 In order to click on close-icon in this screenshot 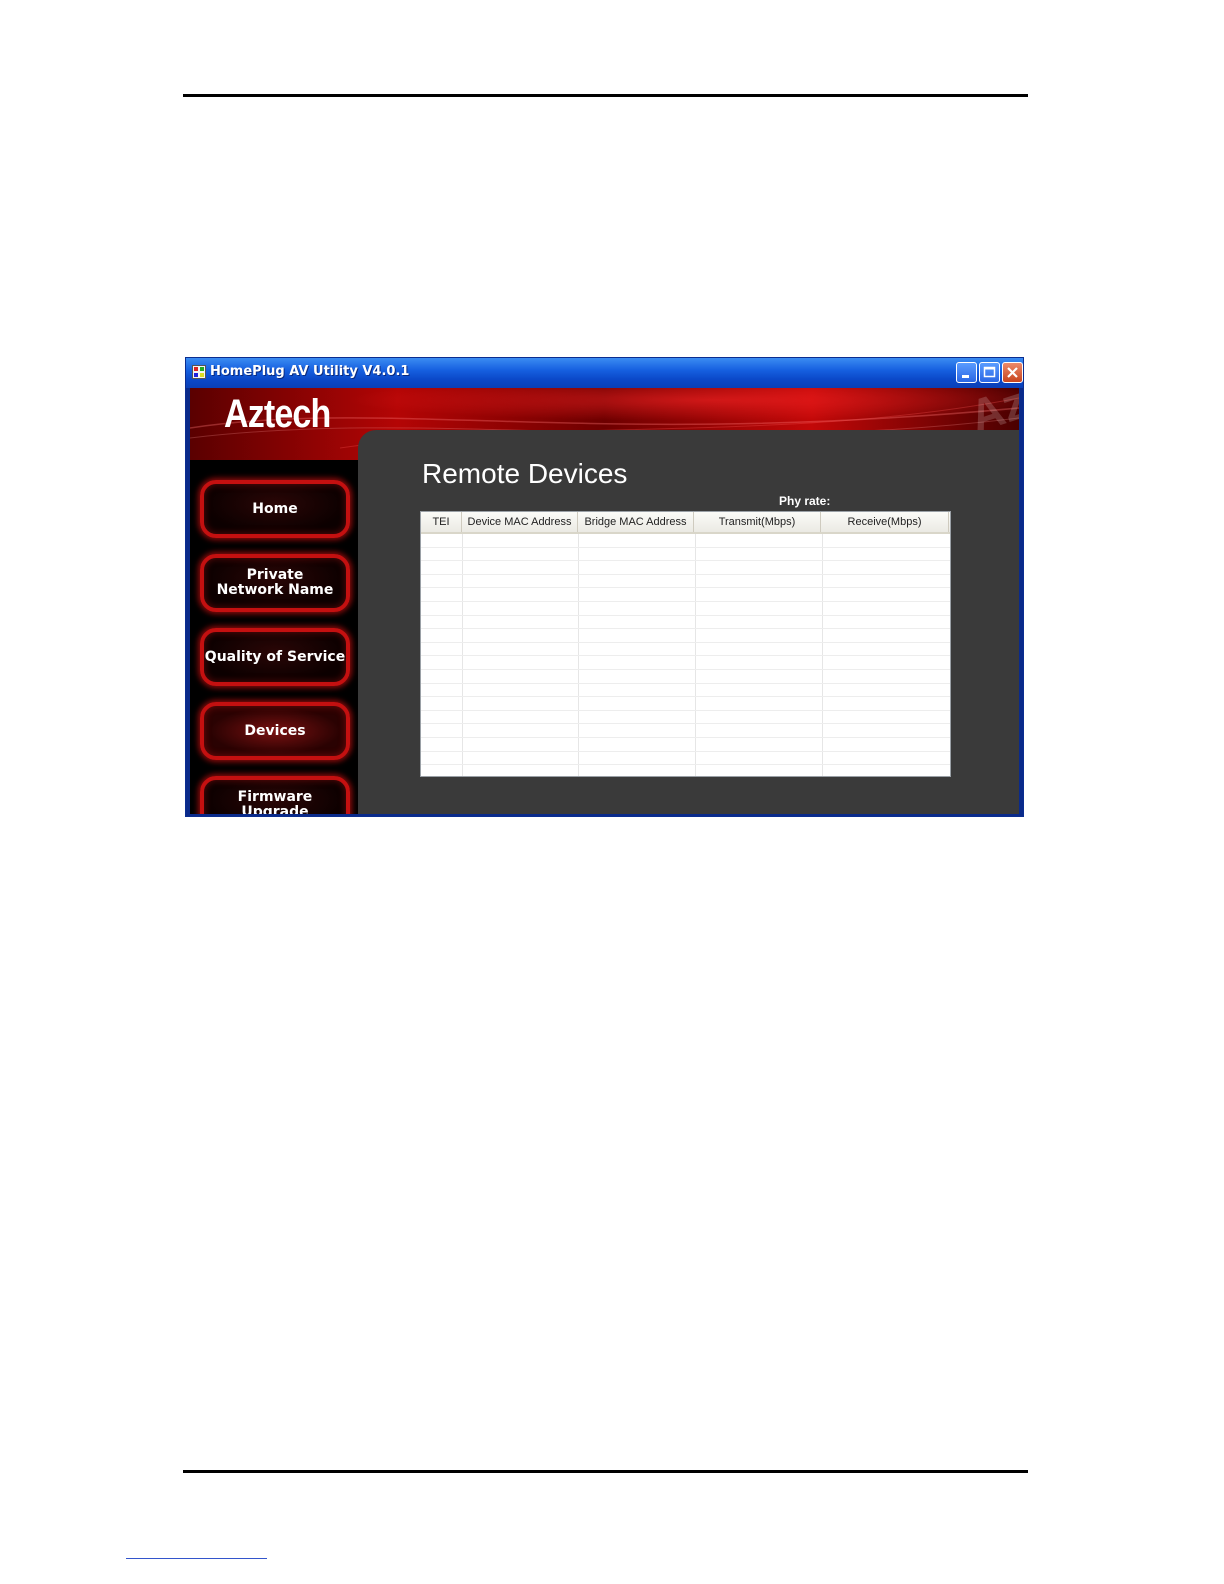, I will do `click(1012, 372)`.